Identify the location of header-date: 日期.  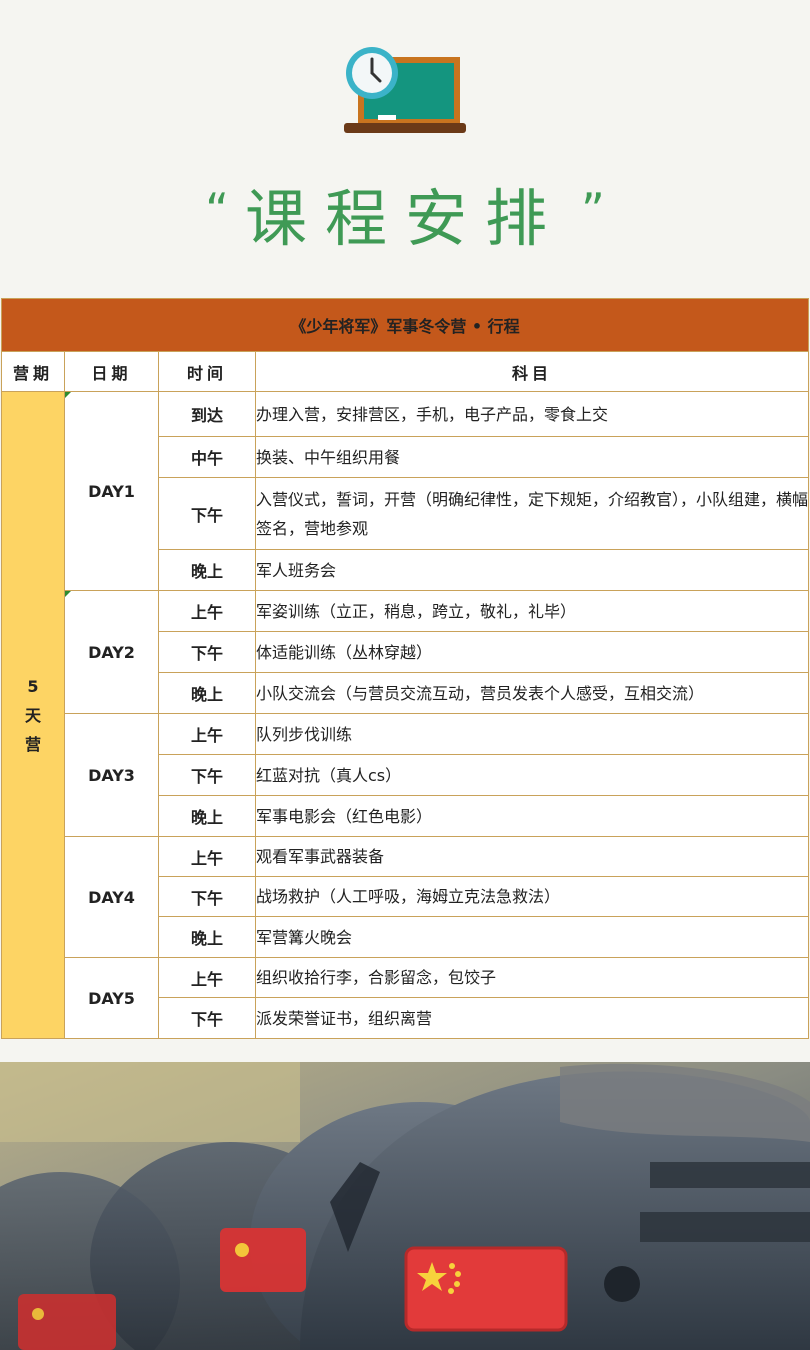
(111, 371).